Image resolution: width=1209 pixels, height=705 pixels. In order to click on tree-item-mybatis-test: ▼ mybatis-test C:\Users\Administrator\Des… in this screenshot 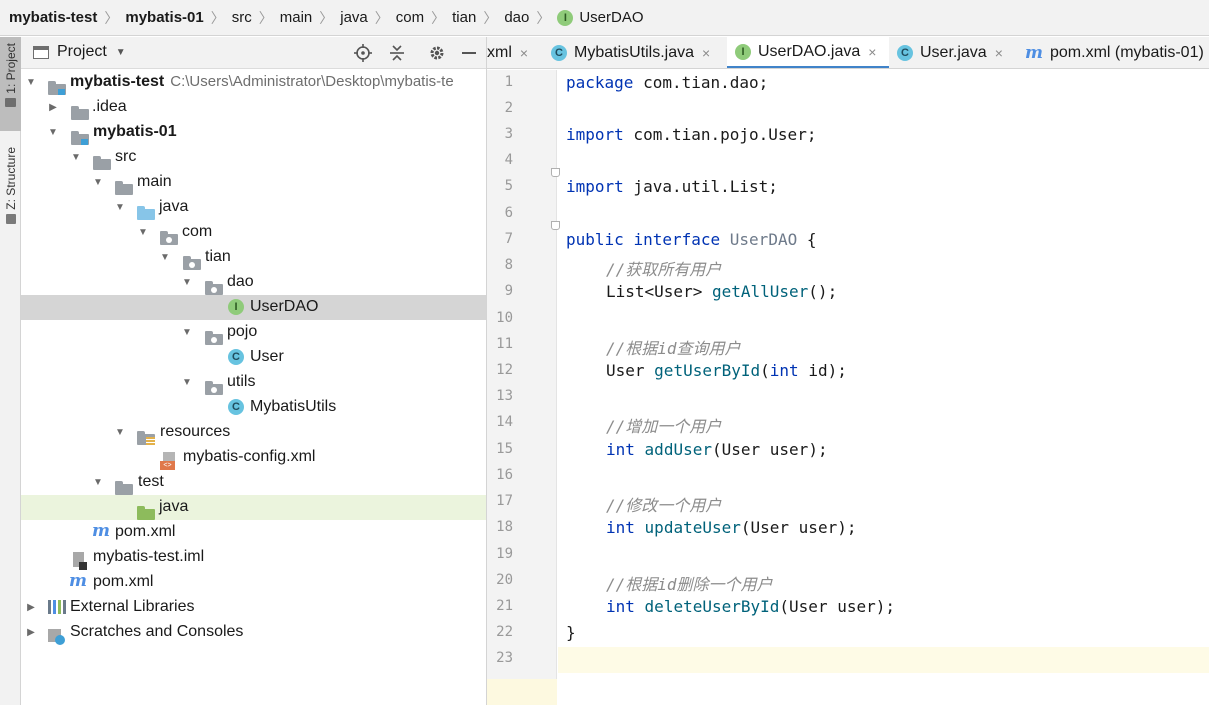, I will do `click(253, 82)`.